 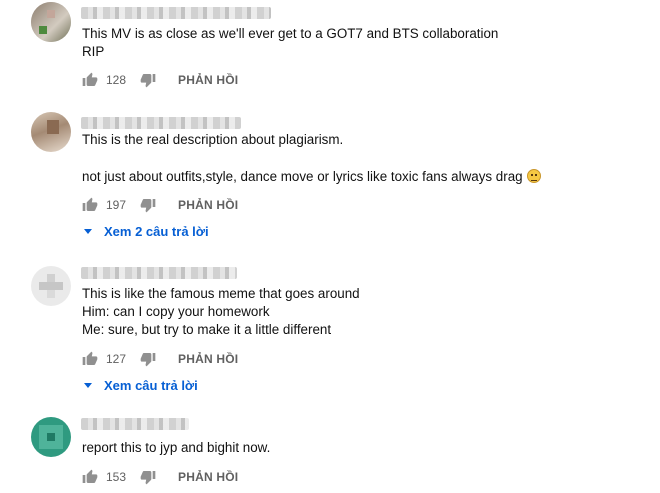 I want to click on comment-actions: 153 PHẢN HỒI, so click(x=160, y=477).